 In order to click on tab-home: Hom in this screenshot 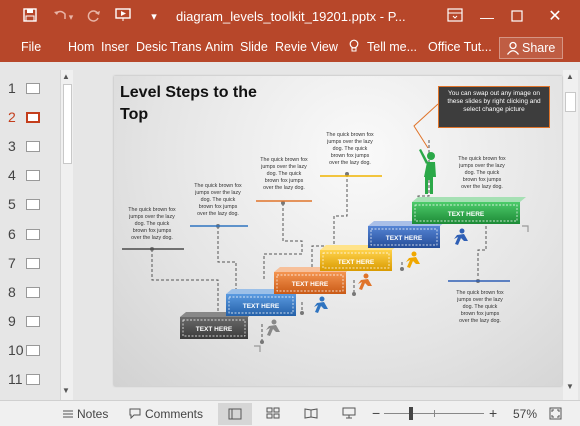, I will do `click(81, 47)`.